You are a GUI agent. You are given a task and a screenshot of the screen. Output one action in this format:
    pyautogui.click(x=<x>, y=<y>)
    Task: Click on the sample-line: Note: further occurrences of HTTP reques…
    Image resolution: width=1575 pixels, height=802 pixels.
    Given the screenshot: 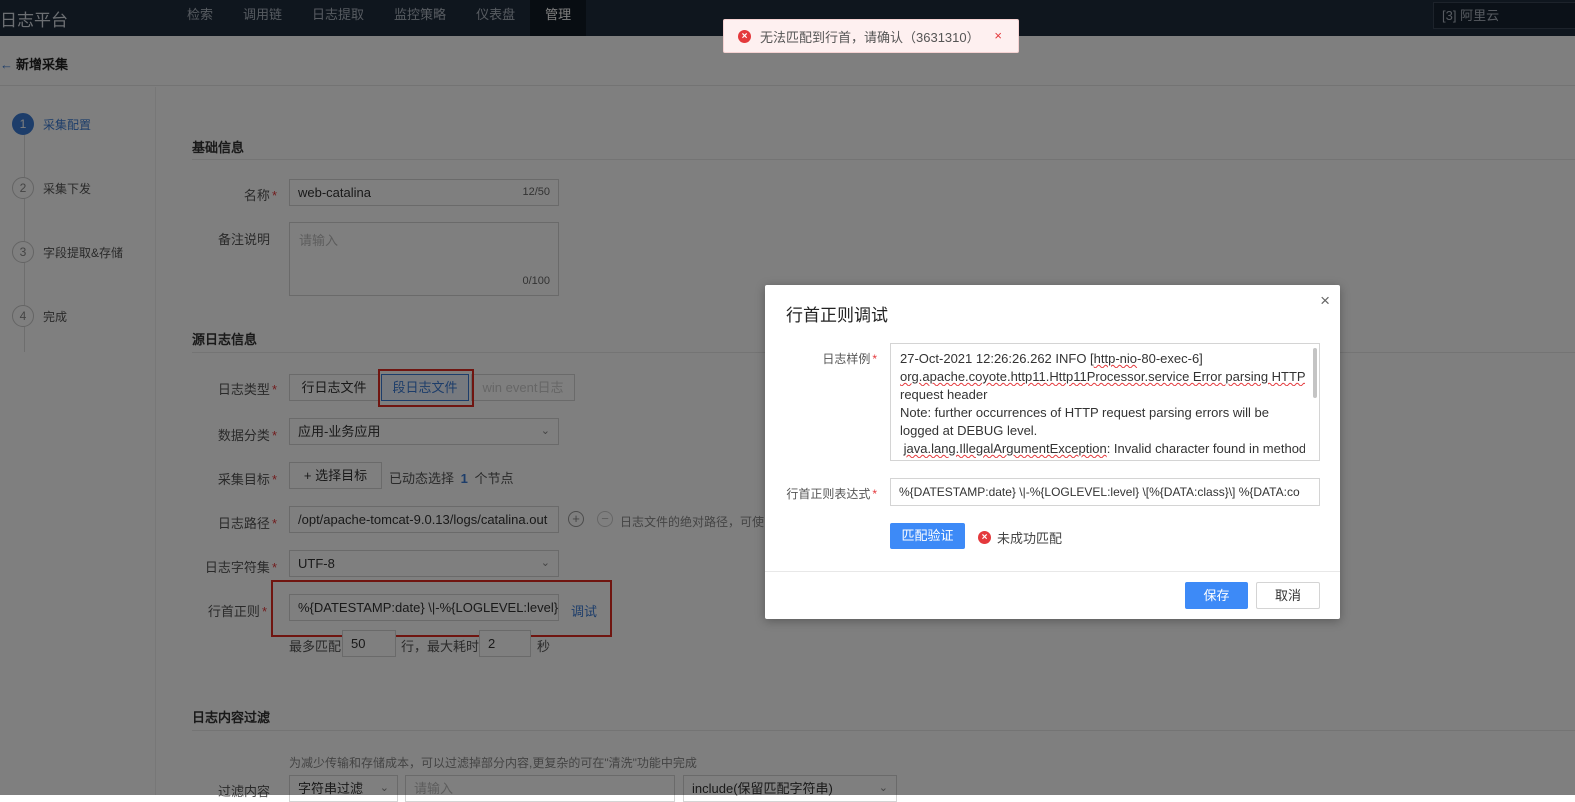 What is the action you would take?
    pyautogui.click(x=1084, y=412)
    